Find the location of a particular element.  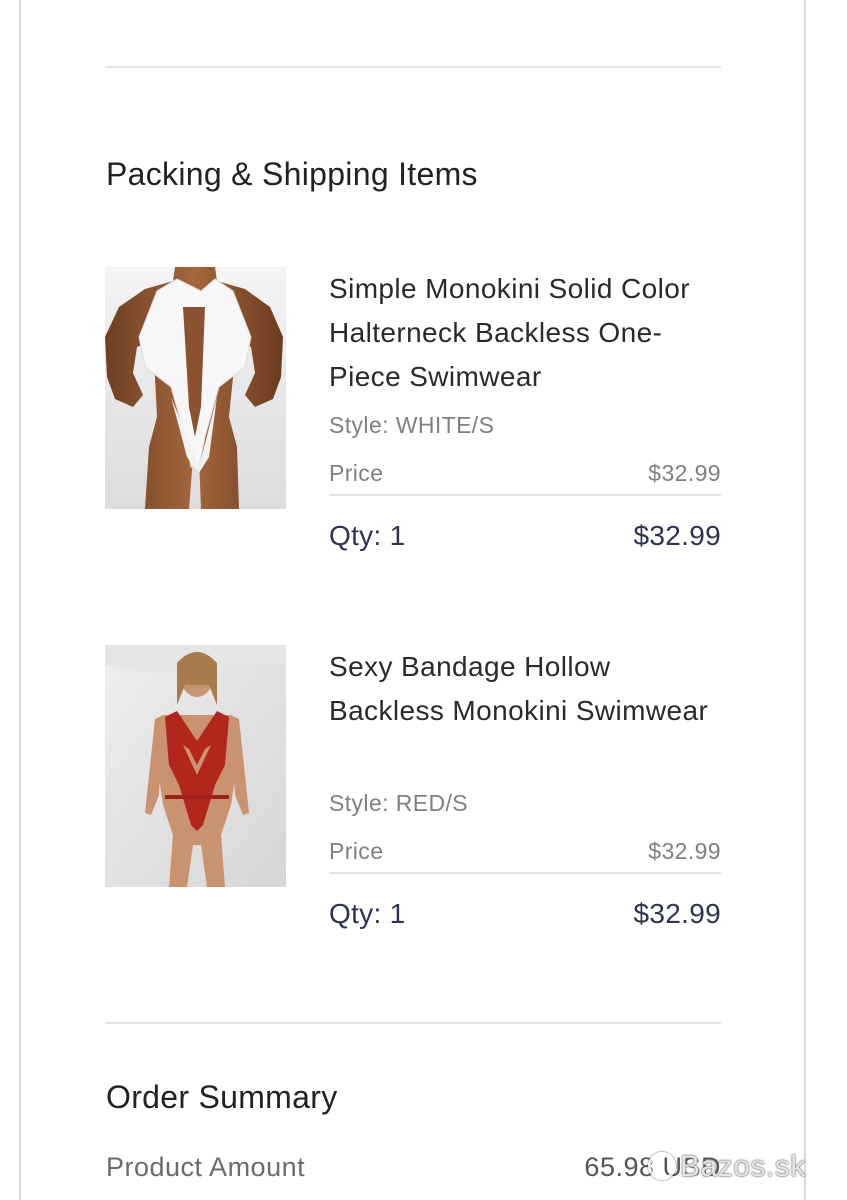

price-label-2: Price is located at coordinates (356, 851).